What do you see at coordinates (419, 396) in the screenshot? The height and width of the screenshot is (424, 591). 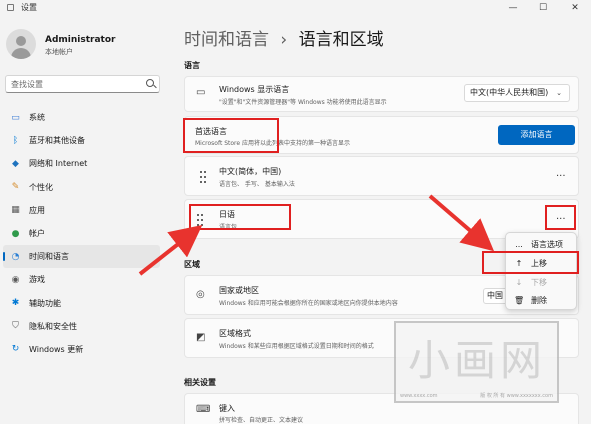 I see `watermark-url-left: www.xxxx.com` at bounding box center [419, 396].